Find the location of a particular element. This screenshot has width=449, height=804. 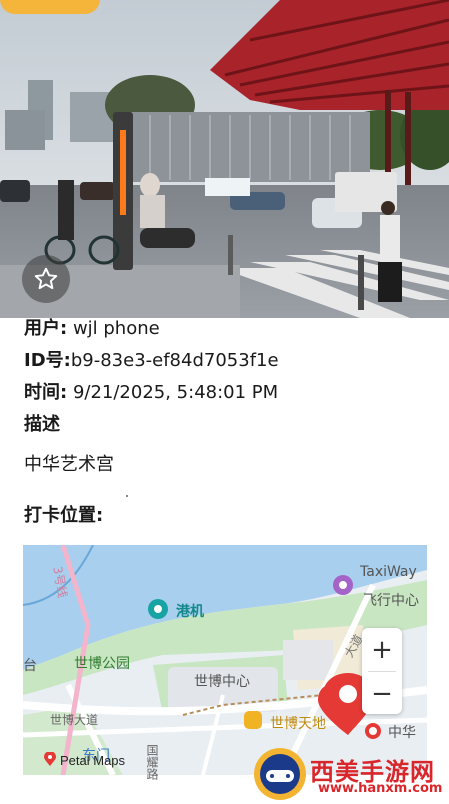

user-value: wjl phone is located at coordinates (116, 328).